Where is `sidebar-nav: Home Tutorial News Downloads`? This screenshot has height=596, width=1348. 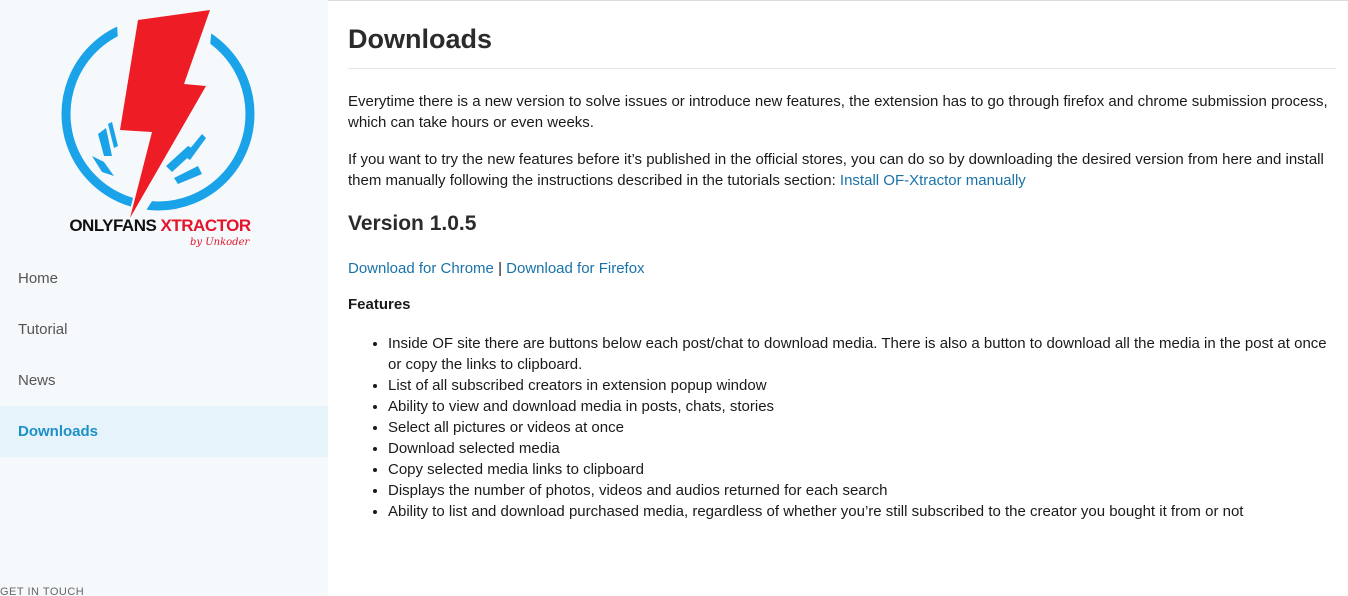
sidebar-nav: Home Tutorial News Downloads is located at coordinates (164, 355).